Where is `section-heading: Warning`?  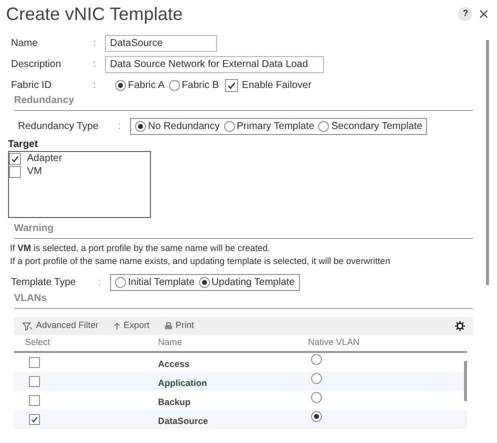 section-heading: Warning is located at coordinates (34, 228).